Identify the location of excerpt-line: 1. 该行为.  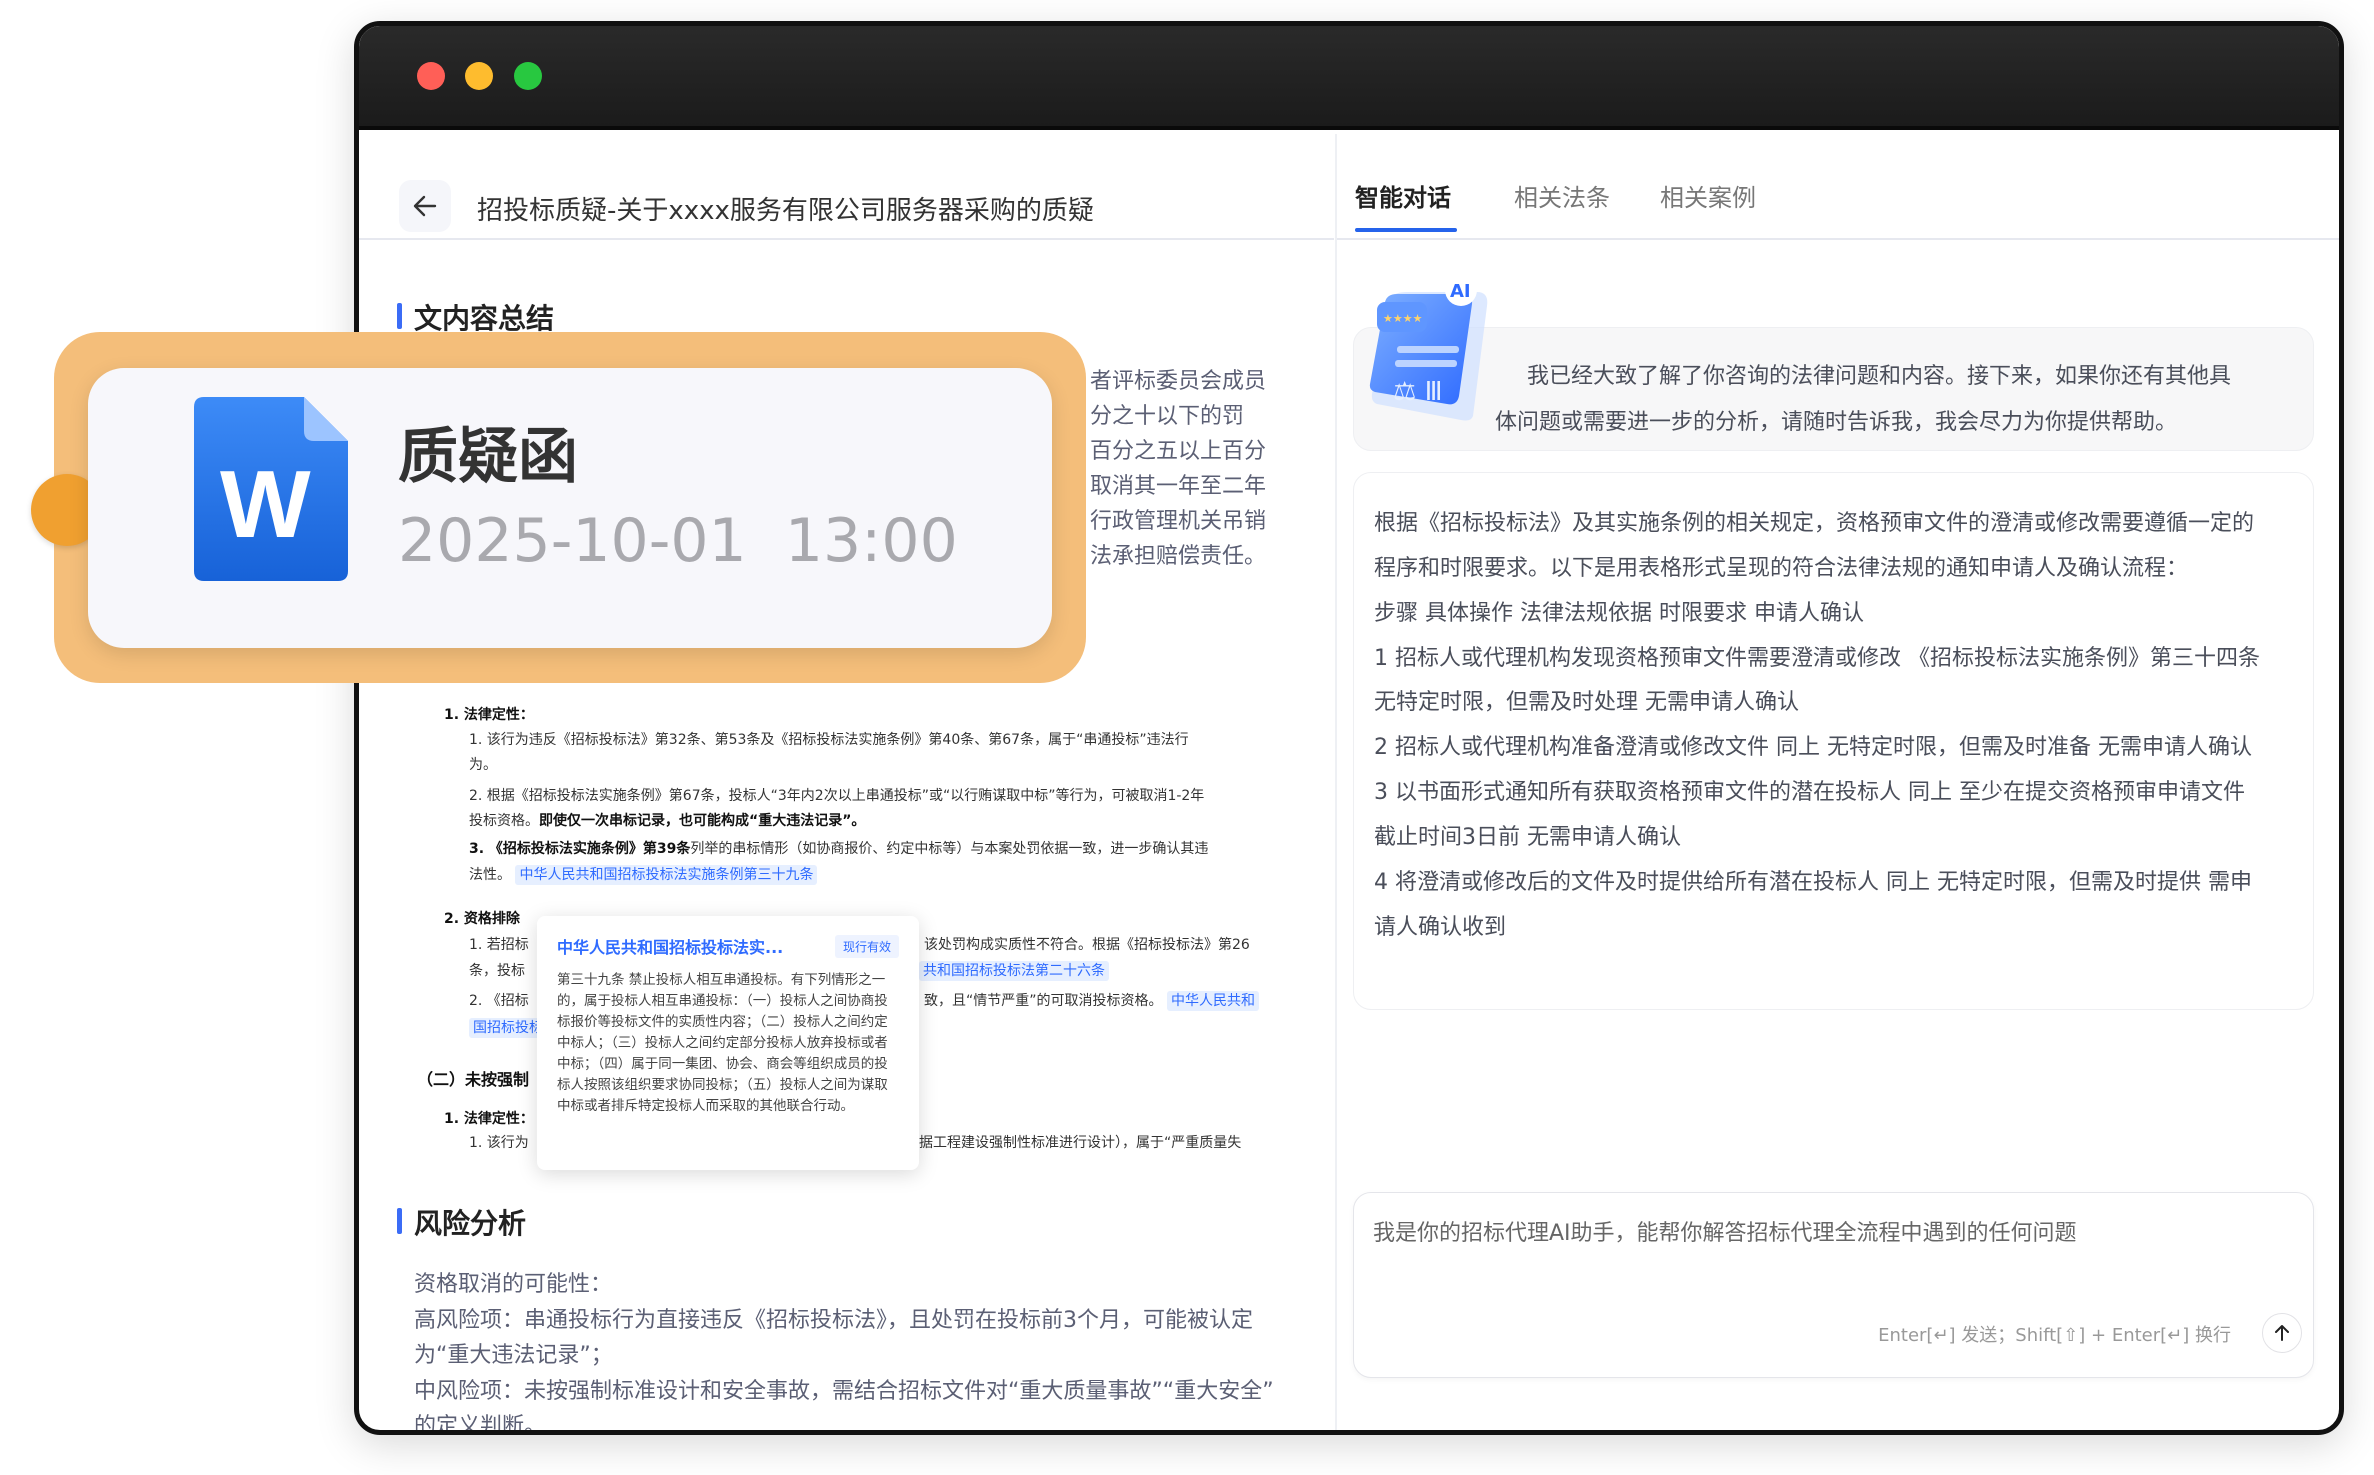
(499, 1143).